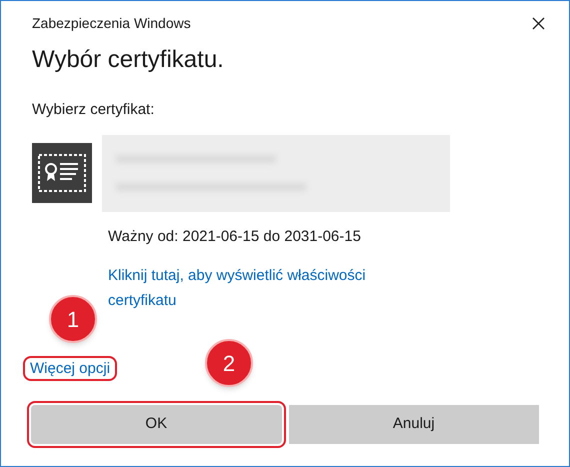  What do you see at coordinates (263, 288) in the screenshot?
I see `certificate-properties-link: Kliknij tutaj, aby wyświetlić właściwości certyfikatu` at bounding box center [263, 288].